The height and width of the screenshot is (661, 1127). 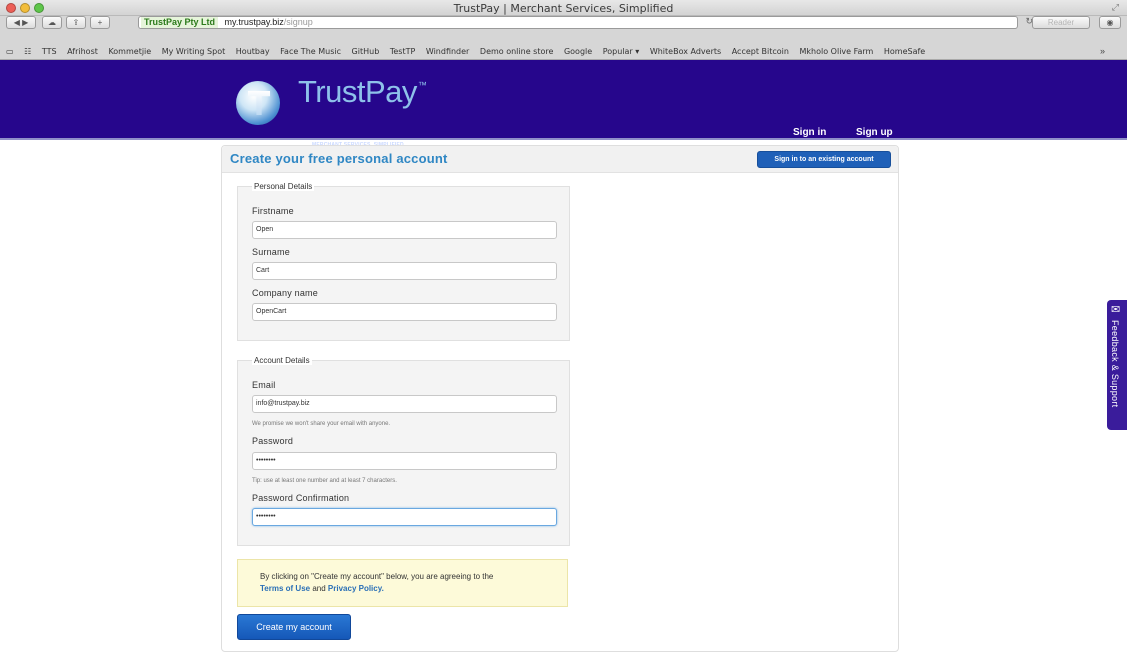 I want to click on url-host: my.trustpay.biz, so click(x=254, y=22).